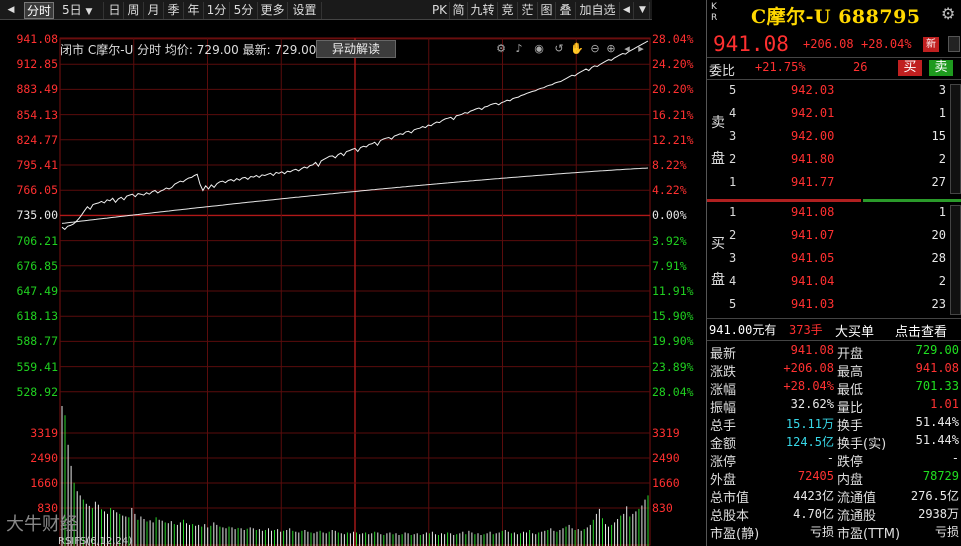 This screenshot has height=546, width=961. Describe the element at coordinates (440, 10) in the screenshot. I see `pk-button: PK` at that location.